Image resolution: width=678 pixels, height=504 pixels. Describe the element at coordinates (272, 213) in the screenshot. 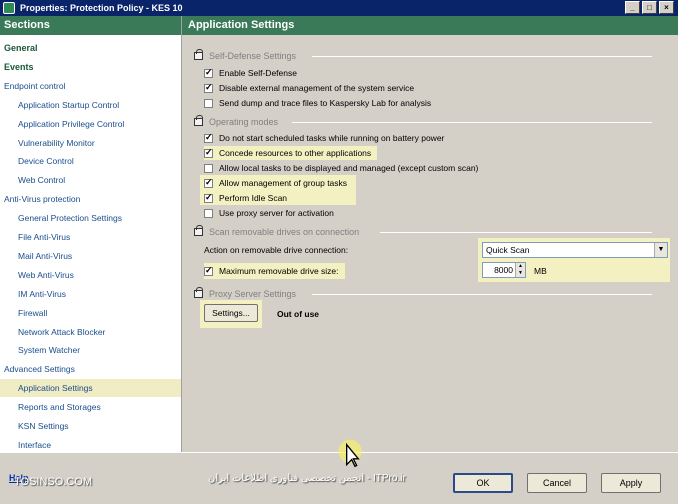

I see `proxy-activation-option: Use proxy server for activation` at that location.